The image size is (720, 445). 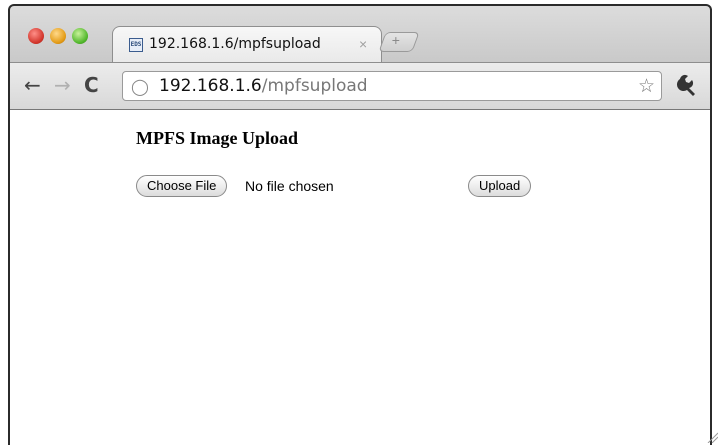 What do you see at coordinates (500, 186) in the screenshot?
I see `upload-button: Upload` at bounding box center [500, 186].